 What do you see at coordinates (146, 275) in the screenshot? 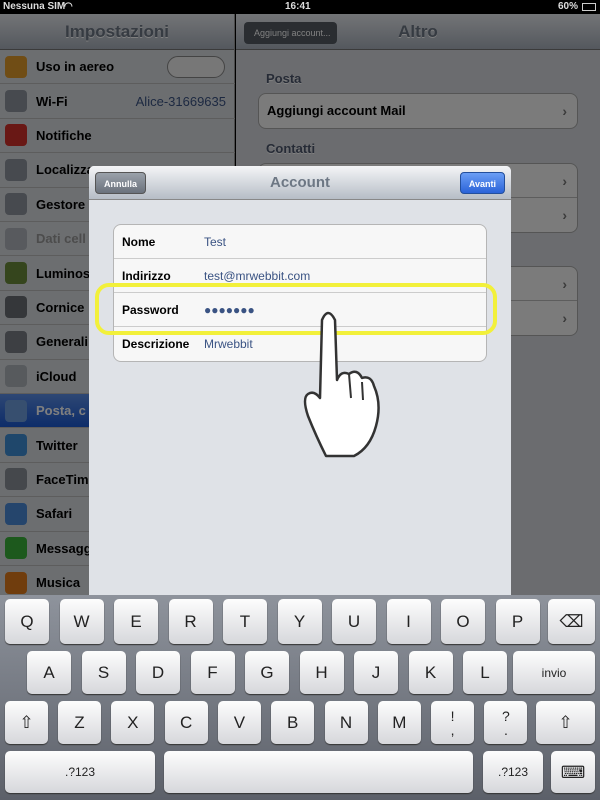
I see `field-label: Indirizzo` at bounding box center [146, 275].